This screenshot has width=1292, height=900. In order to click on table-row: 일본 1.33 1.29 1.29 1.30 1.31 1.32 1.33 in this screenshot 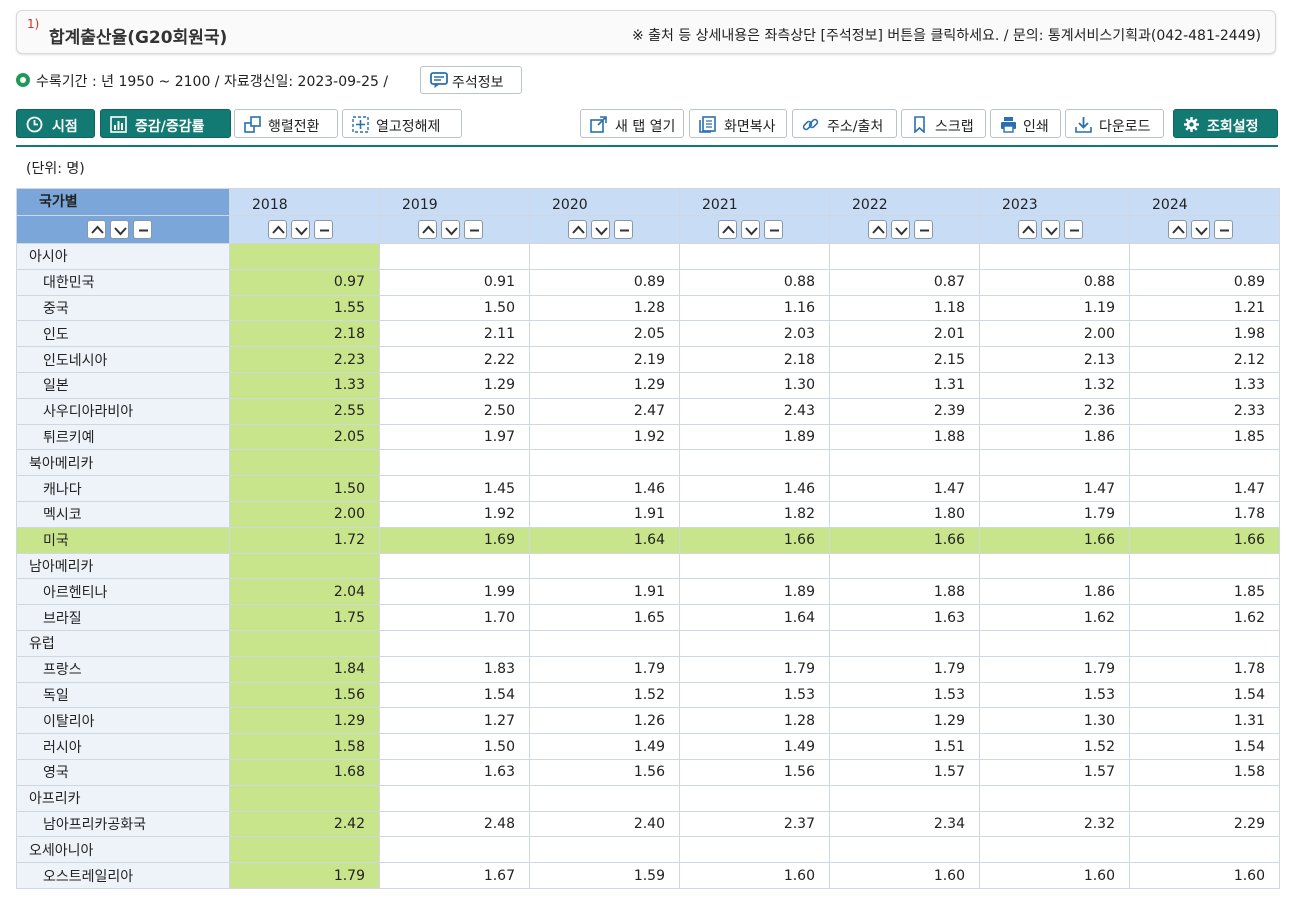, I will do `click(648, 385)`.